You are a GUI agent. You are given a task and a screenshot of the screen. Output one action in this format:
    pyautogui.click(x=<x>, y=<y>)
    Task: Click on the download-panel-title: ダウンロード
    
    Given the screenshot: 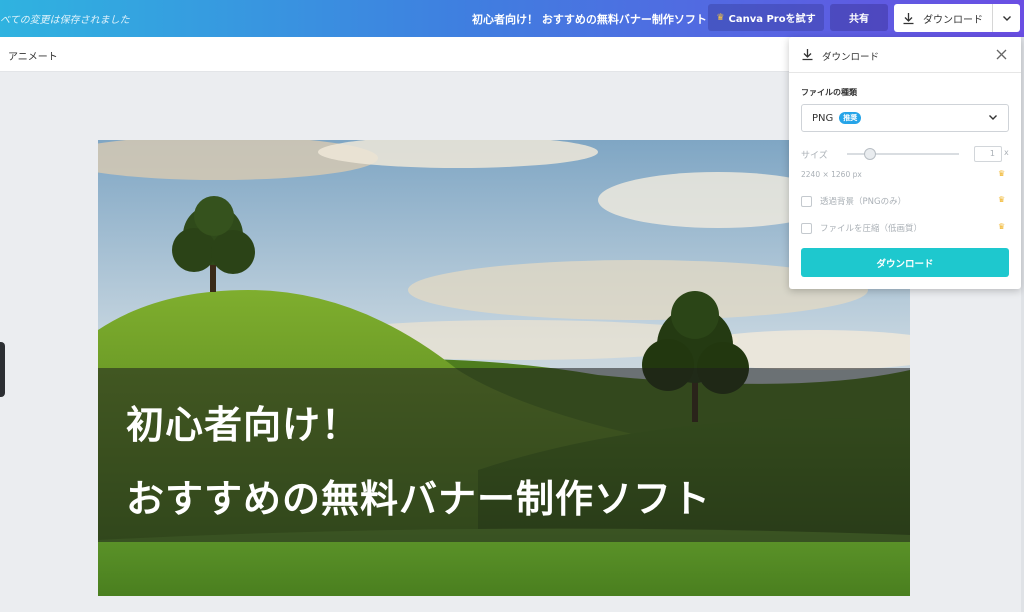 What is the action you would take?
    pyautogui.click(x=851, y=57)
    